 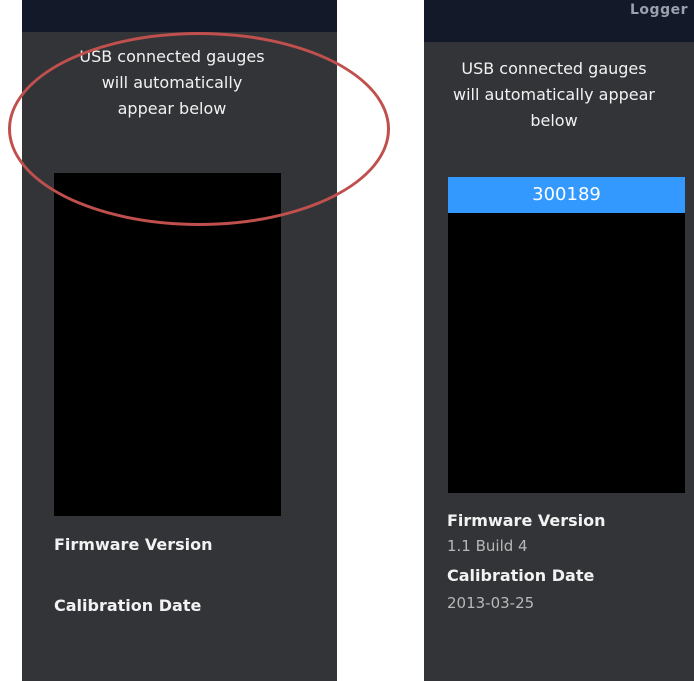 What do you see at coordinates (487, 546) in the screenshot?
I see `firmware-version-value: 1.1 Build 4` at bounding box center [487, 546].